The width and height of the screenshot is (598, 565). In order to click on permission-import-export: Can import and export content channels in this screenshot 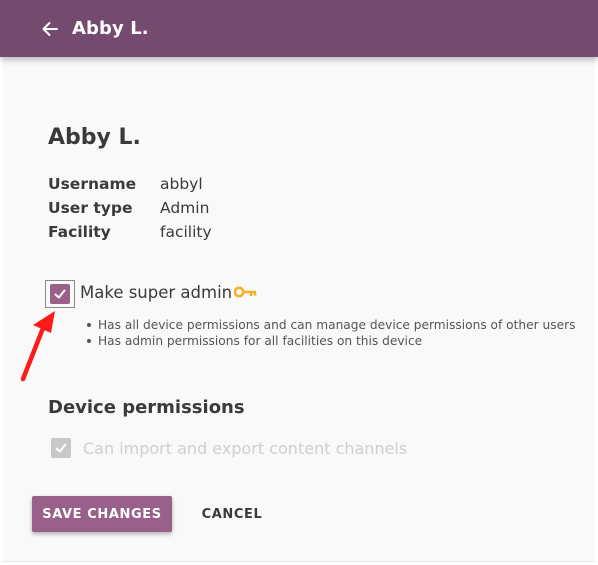, I will do `click(229, 448)`.